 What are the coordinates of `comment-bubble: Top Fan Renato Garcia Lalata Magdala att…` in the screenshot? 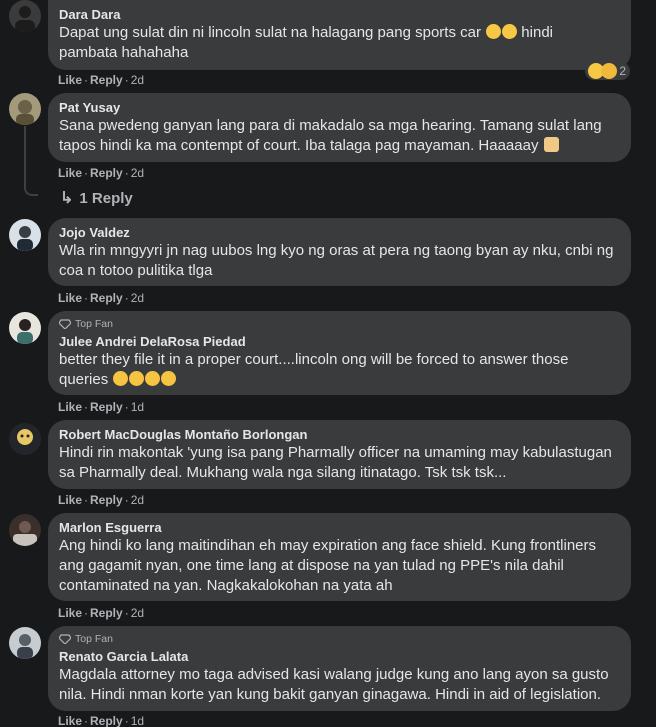 It's located at (339, 668).